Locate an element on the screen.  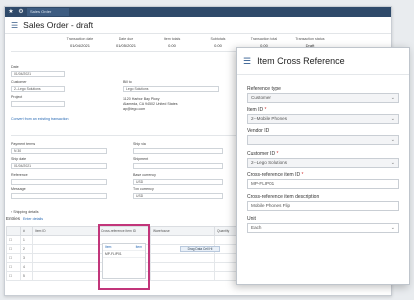
unit-label: Unit is located at coordinates (251, 219).